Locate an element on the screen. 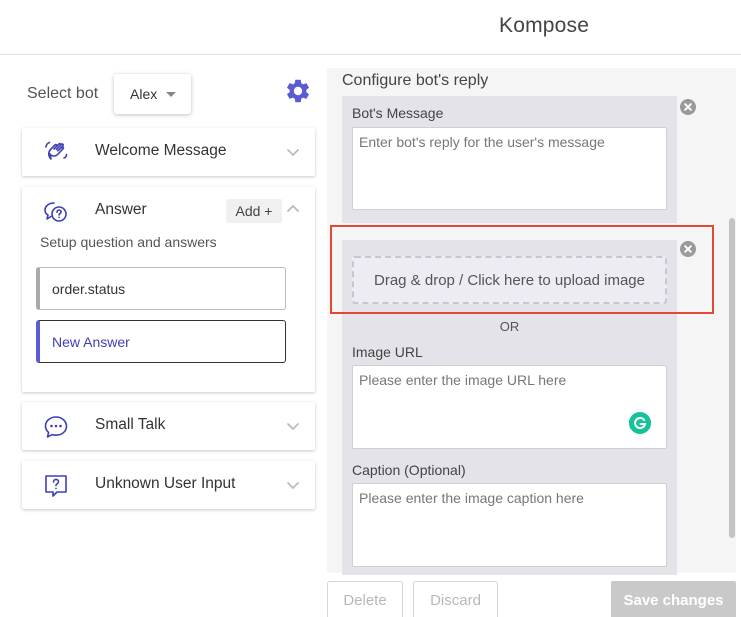 This screenshot has width=741, height=617. panel-title: Configure bot's reply is located at coordinates (415, 80).